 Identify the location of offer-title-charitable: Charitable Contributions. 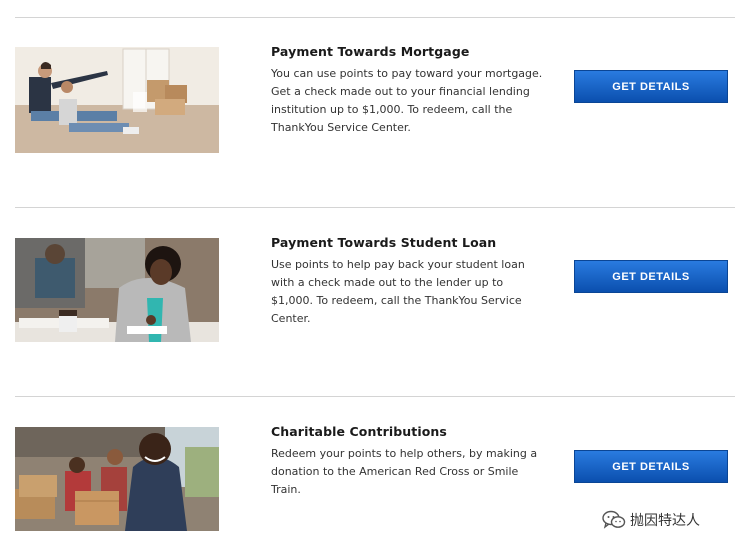
(359, 431).